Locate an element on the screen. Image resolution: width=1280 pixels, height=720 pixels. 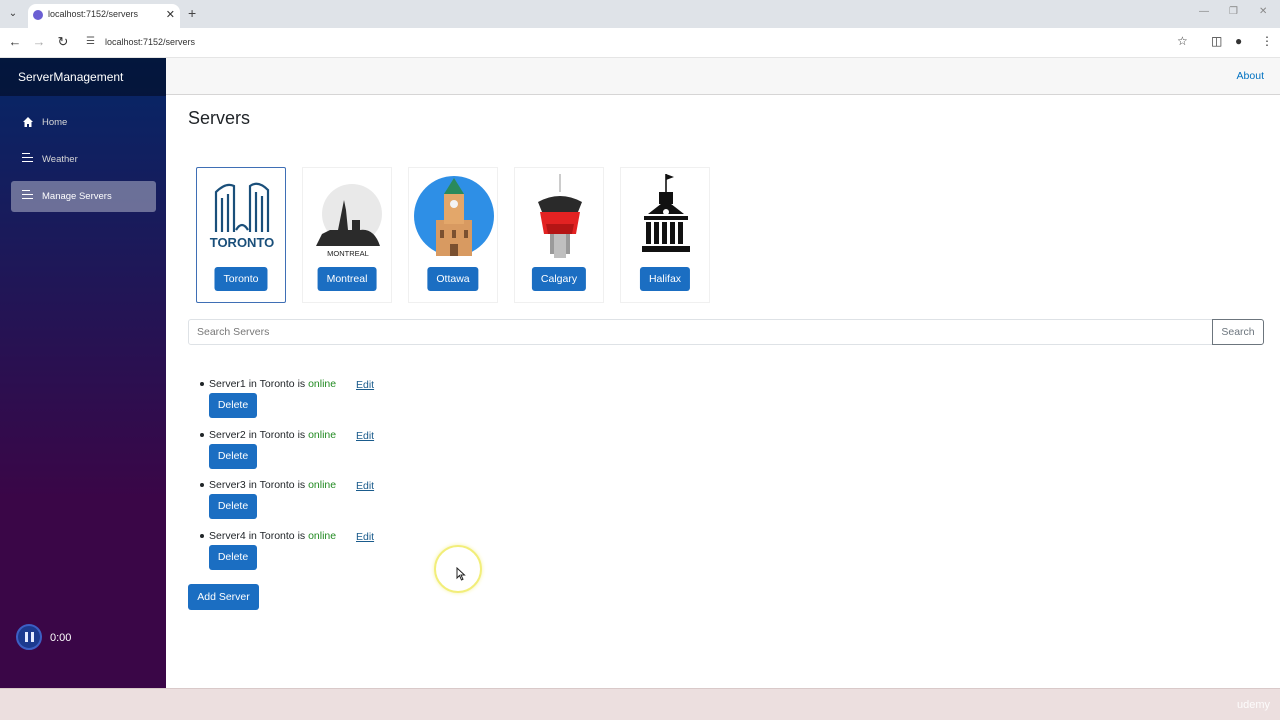
playback-time: 0:00 is located at coordinates (61, 638).